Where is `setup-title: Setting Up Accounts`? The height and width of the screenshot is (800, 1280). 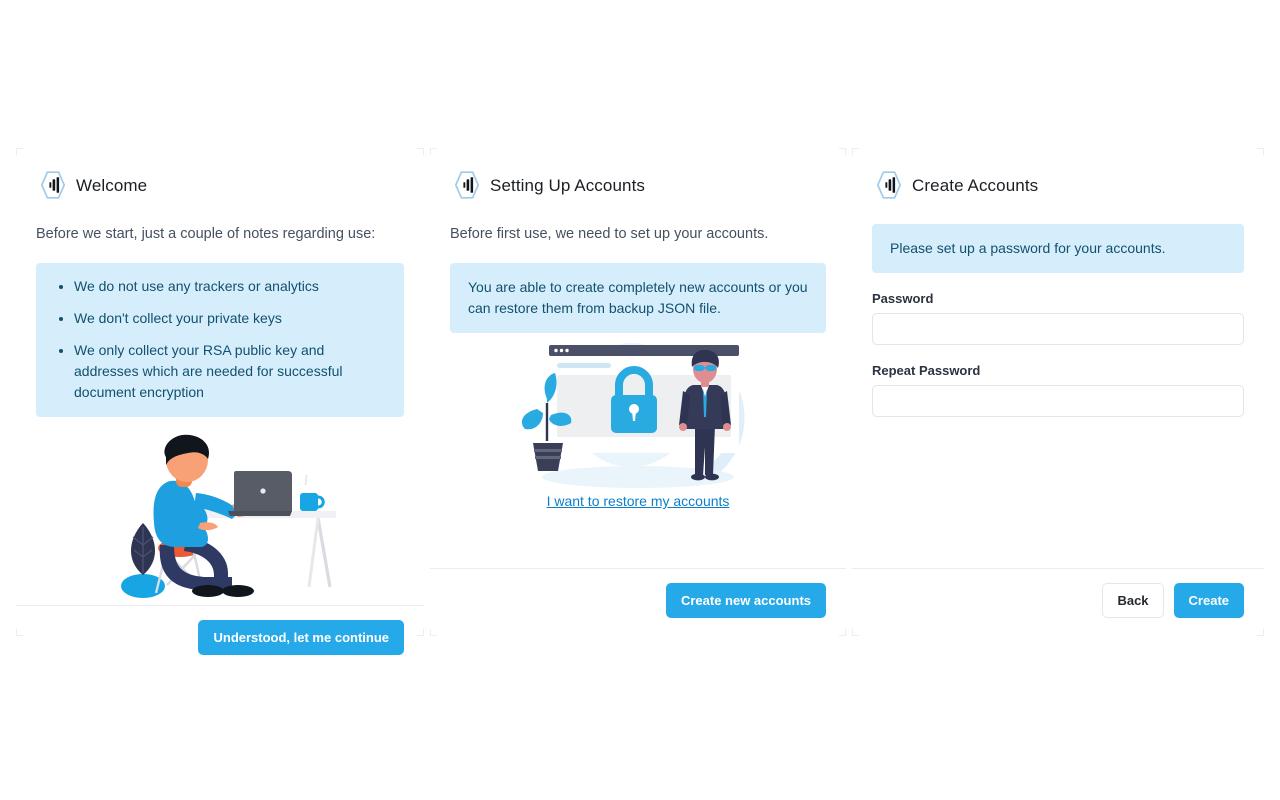 setup-title: Setting Up Accounts is located at coordinates (567, 185).